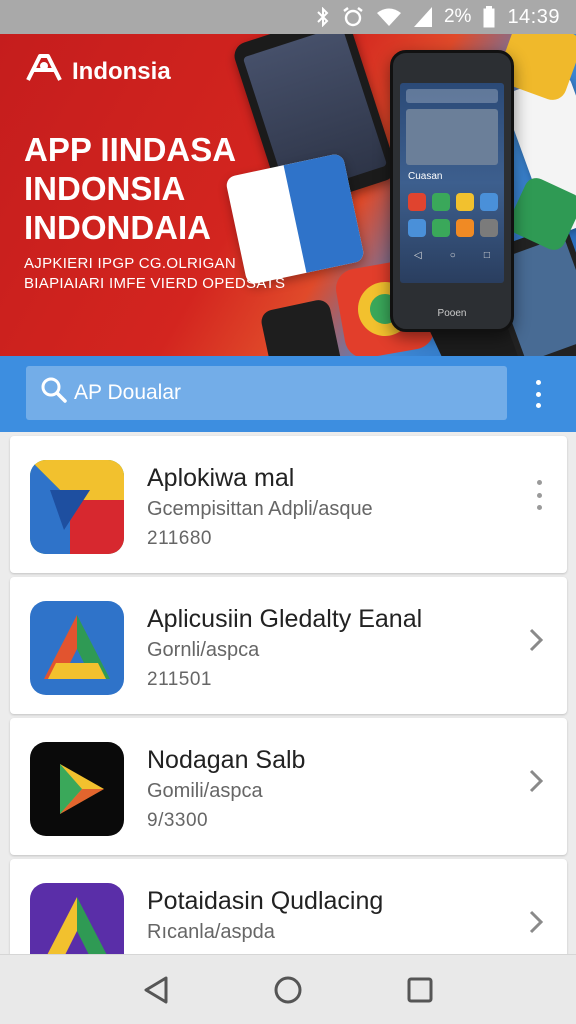 The image size is (576, 1024). Describe the element at coordinates (203, 650) in the screenshot. I see `app-subtitle: Gornli/aspca` at that location.